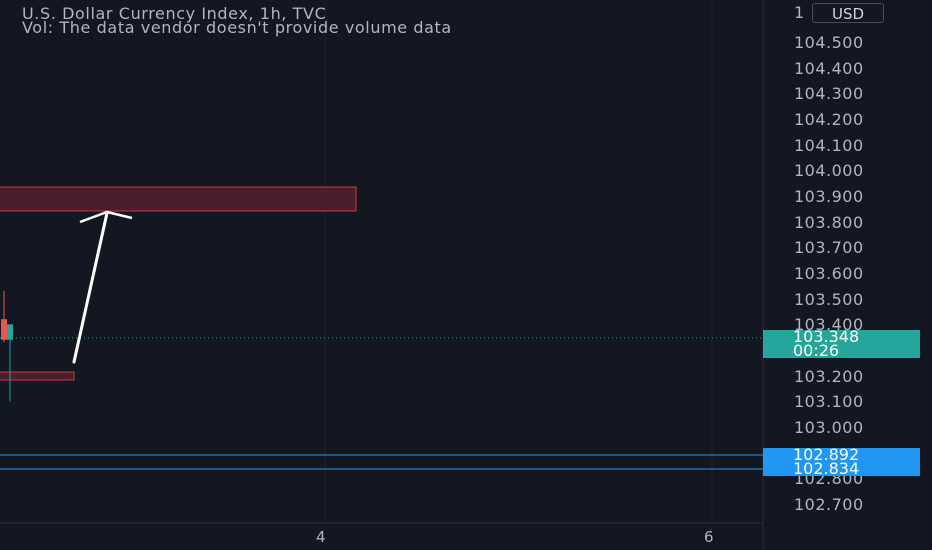  I want to click on last-price-tag: 103.348 00:26, so click(841, 344).